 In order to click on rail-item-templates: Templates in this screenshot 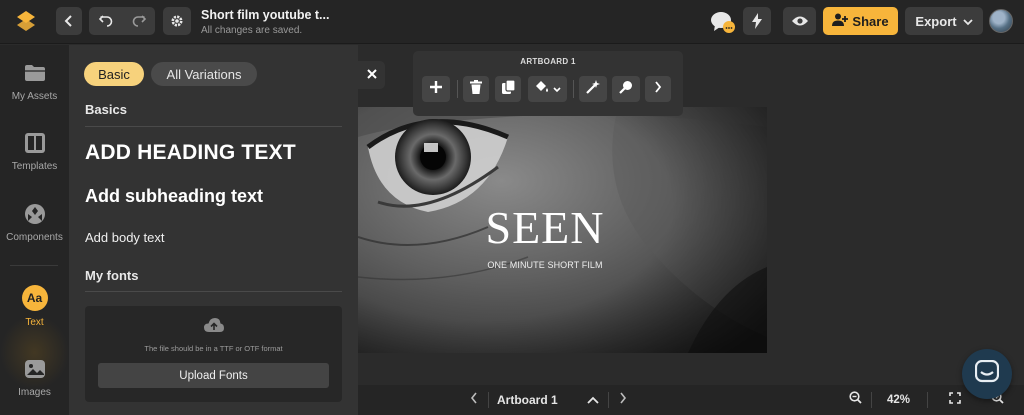, I will do `click(34, 151)`.